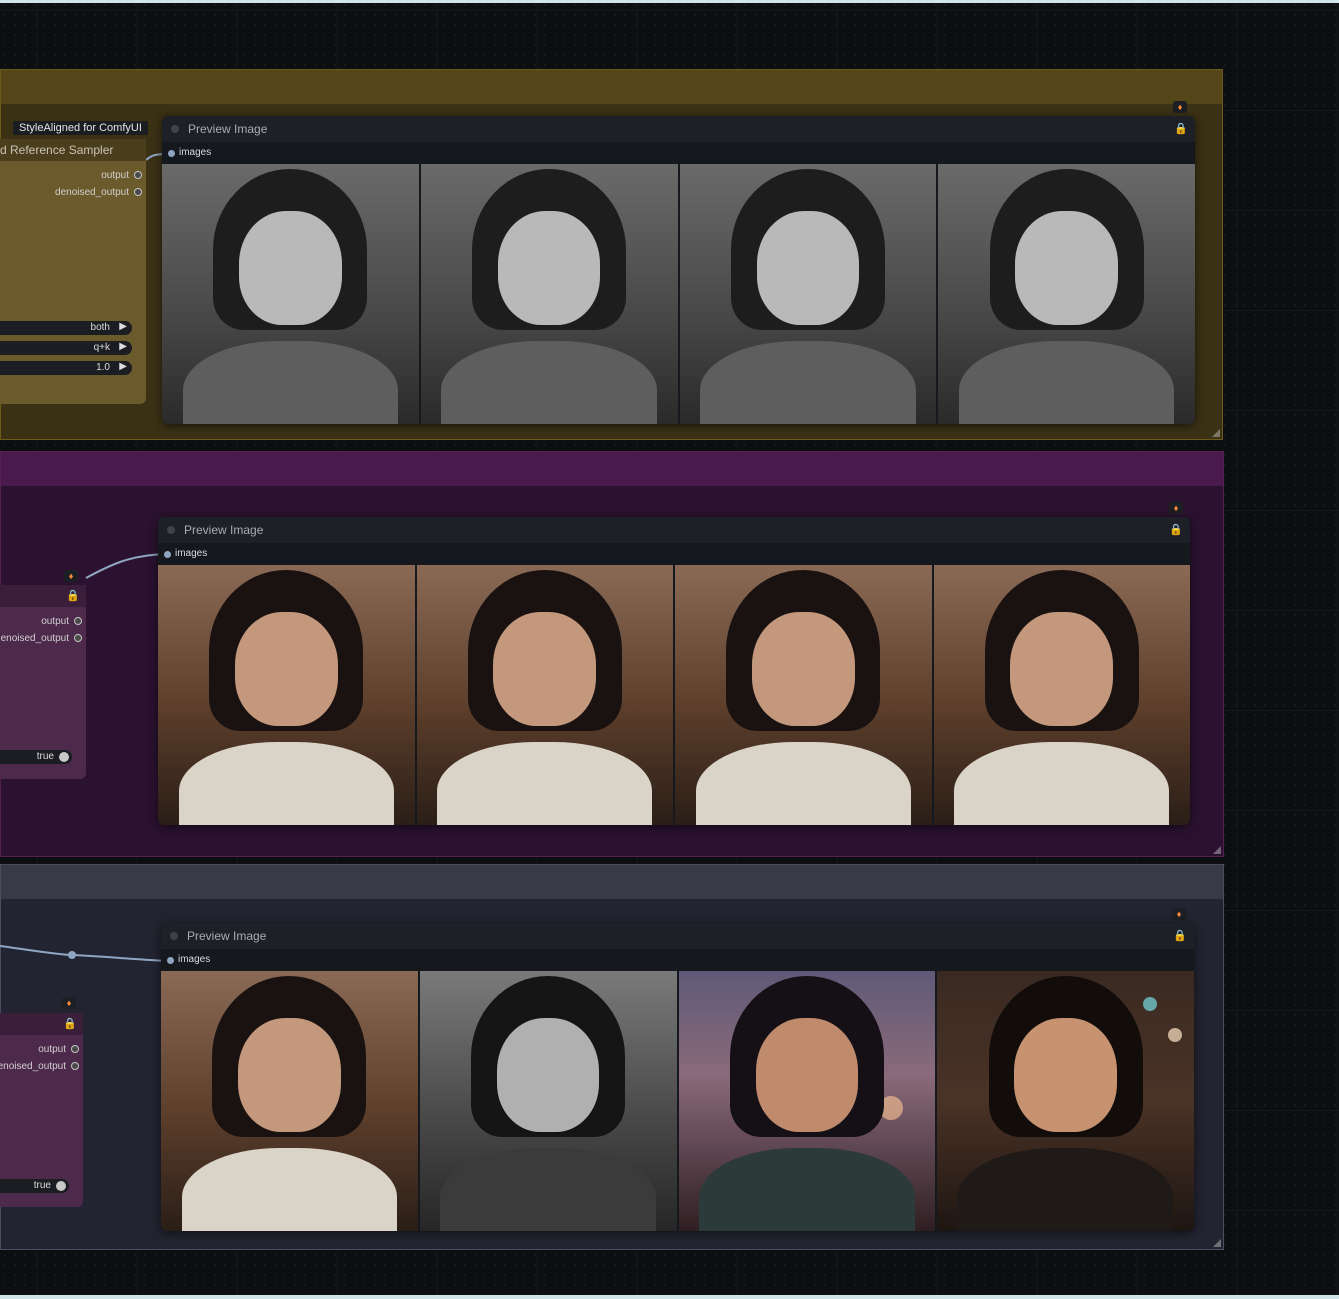 The height and width of the screenshot is (1299, 1339). I want to click on canvas-bottom-border, so click(669, 1297).